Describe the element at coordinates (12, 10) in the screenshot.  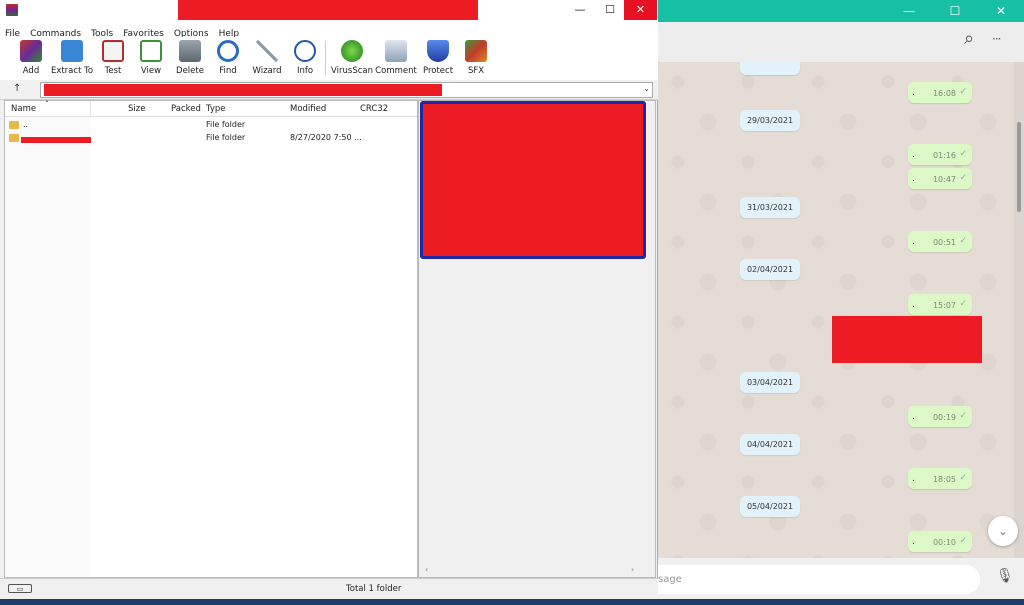
I see `winrar-app-icon` at that location.